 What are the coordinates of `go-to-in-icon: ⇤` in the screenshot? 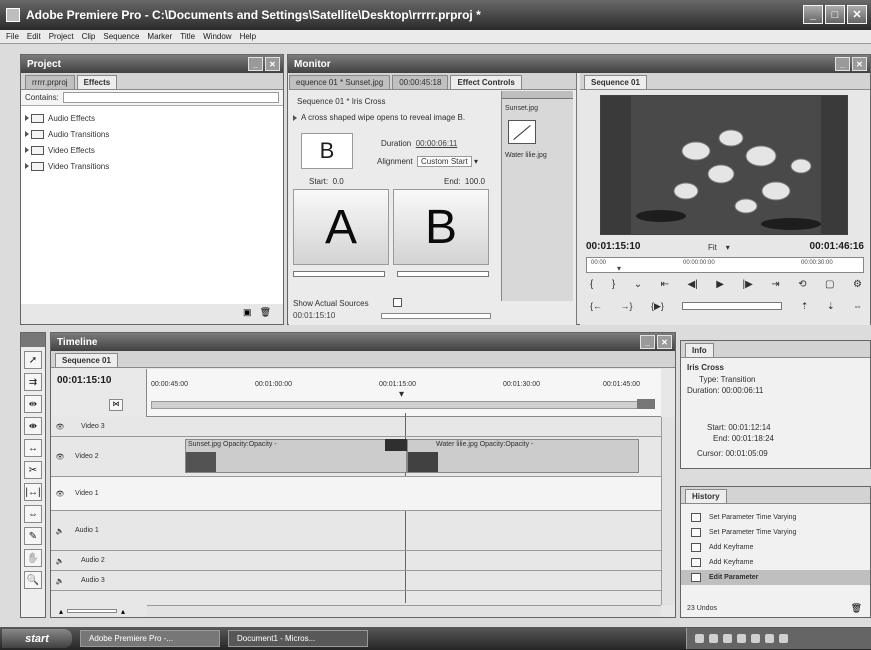 It's located at (665, 284).